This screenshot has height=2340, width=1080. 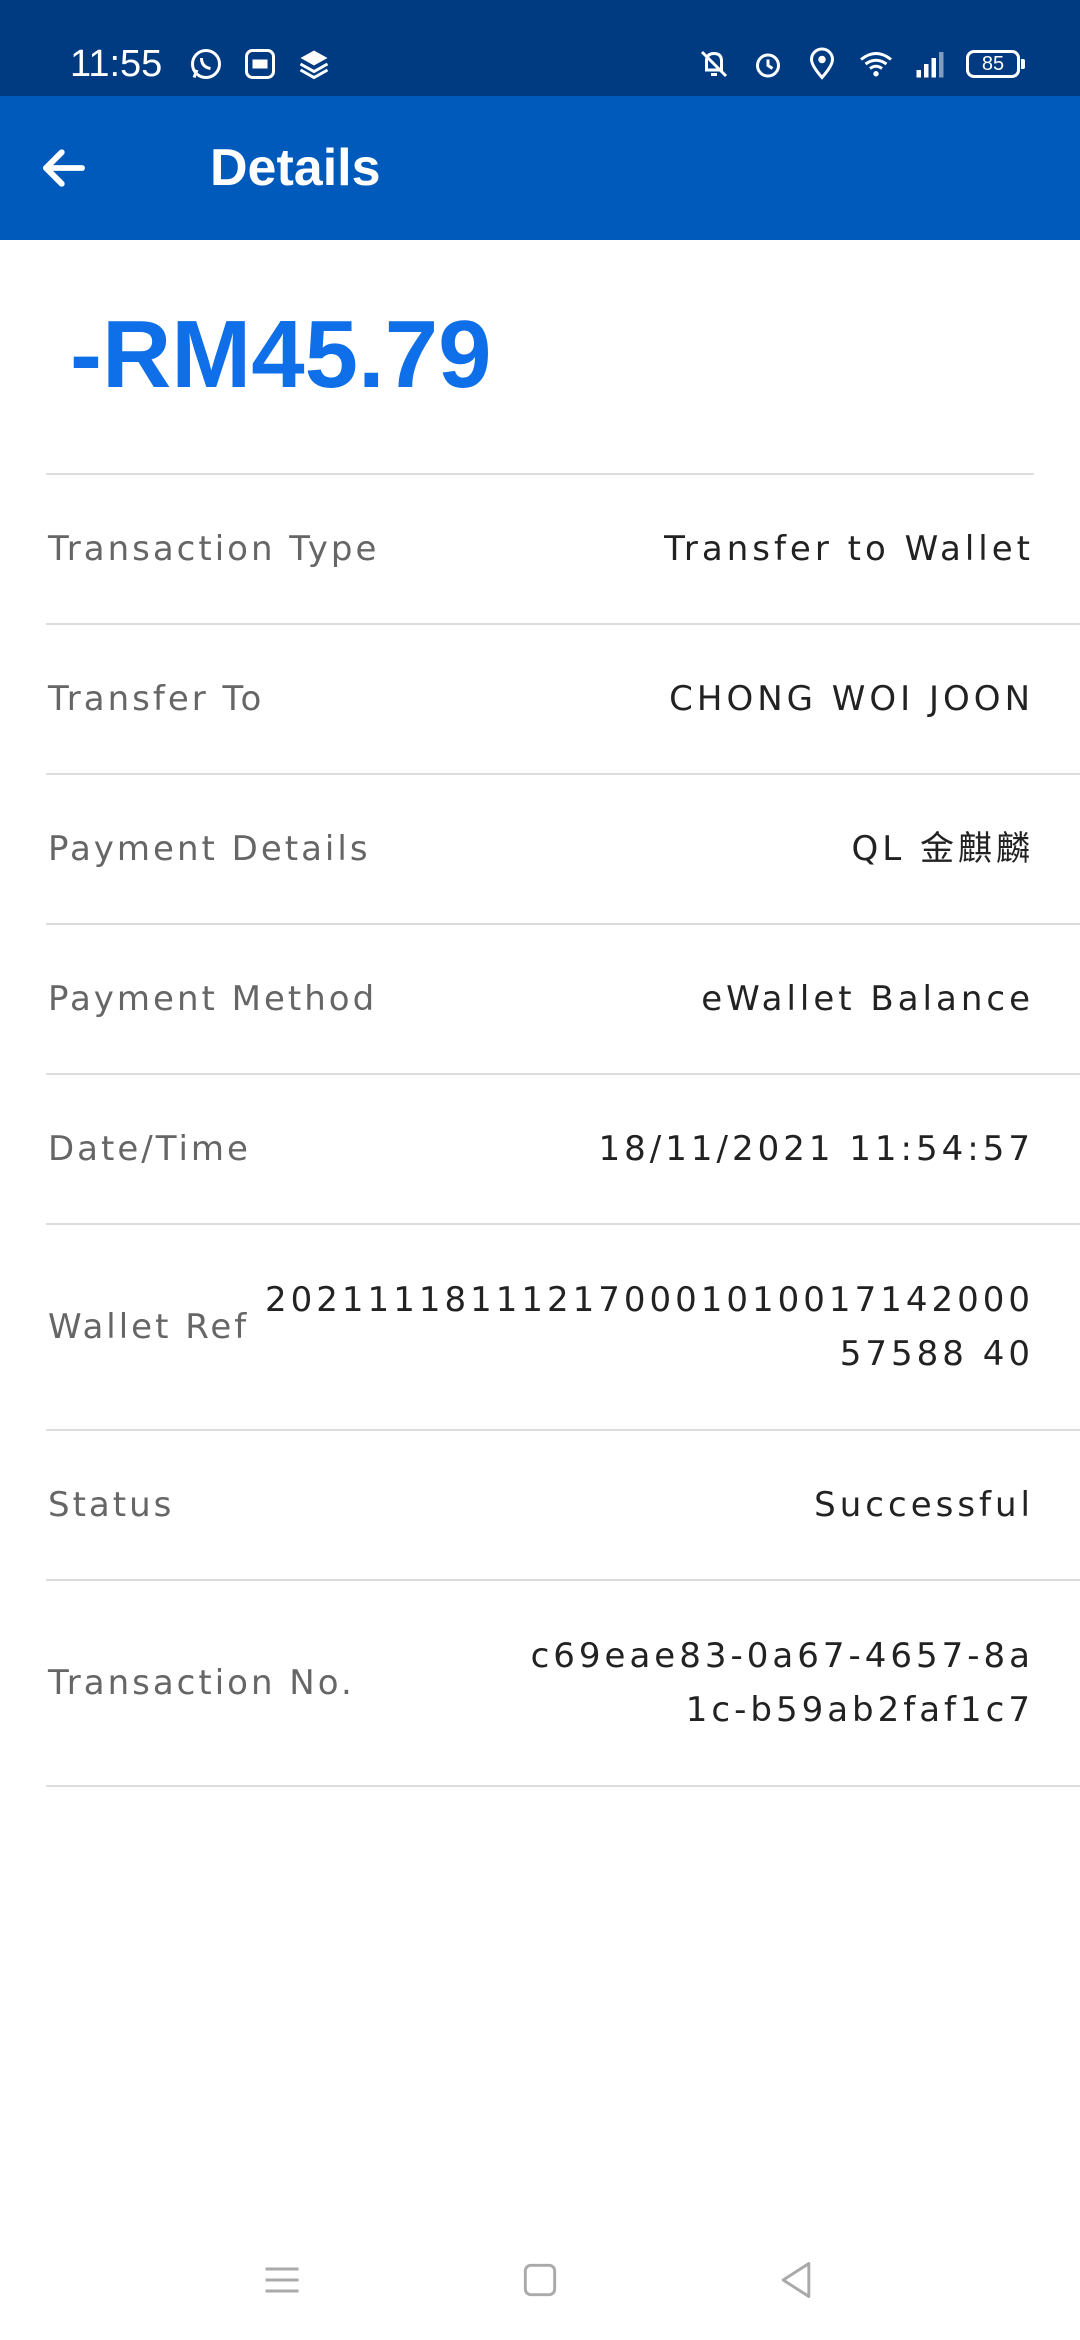 I want to click on detail-row-transaction-type: Transaction Type Transfer to Wallet, so click(x=540, y=550).